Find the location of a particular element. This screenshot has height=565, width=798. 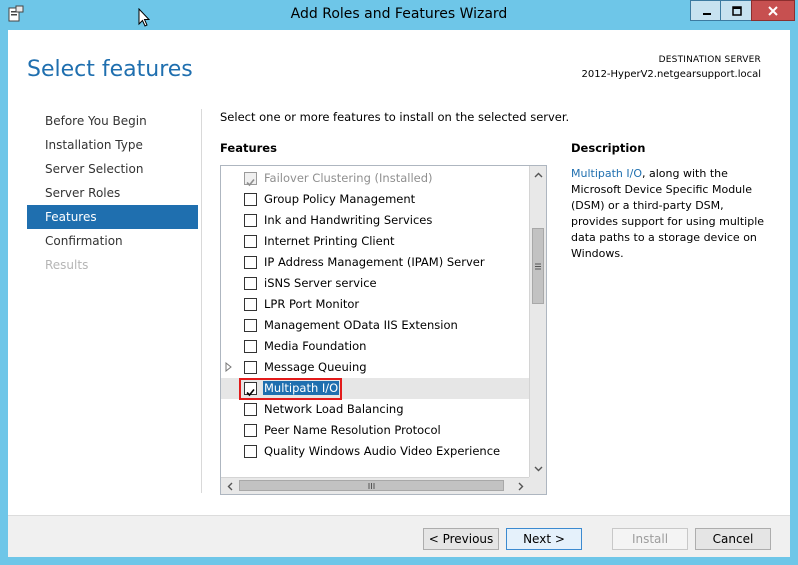

chevron-up-icon is located at coordinates (538, 174).